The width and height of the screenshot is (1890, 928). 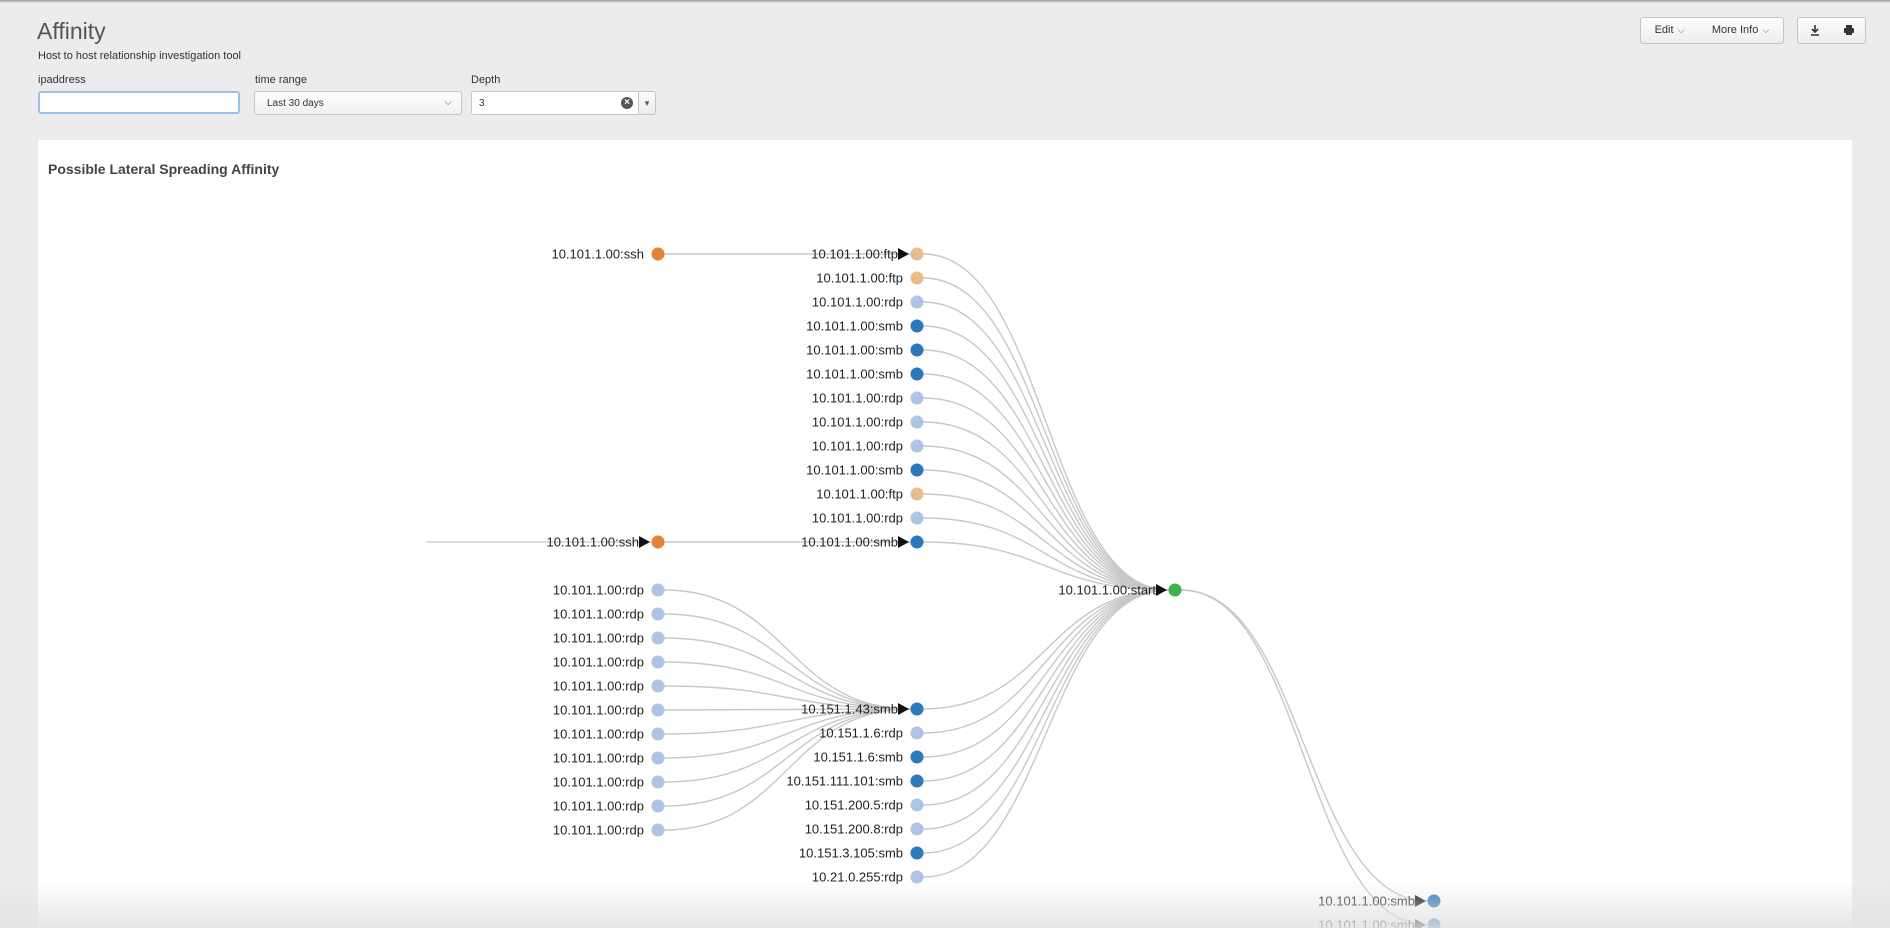 What do you see at coordinates (868, 757) in the screenshot?
I see `graph-node: 10.151.1.6:smb` at bounding box center [868, 757].